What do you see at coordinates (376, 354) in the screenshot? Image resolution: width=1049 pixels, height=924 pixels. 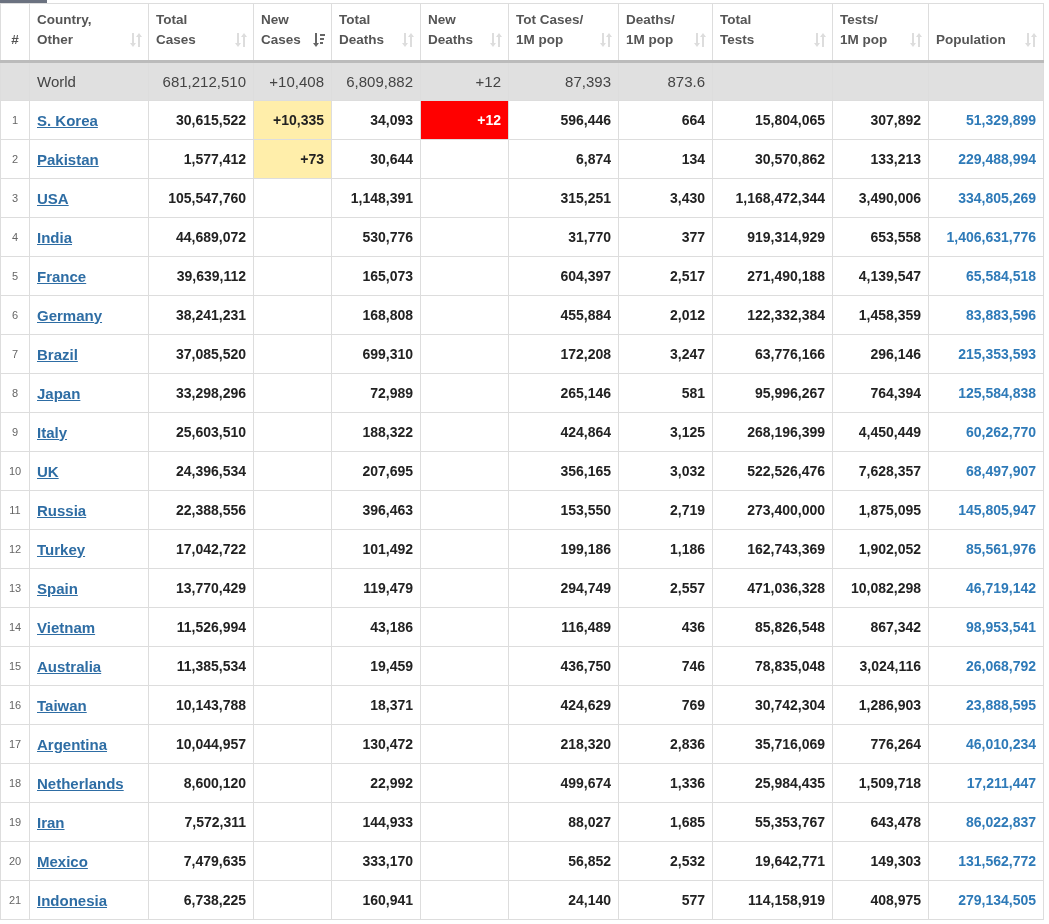 I see `table-cell: 699,310` at bounding box center [376, 354].